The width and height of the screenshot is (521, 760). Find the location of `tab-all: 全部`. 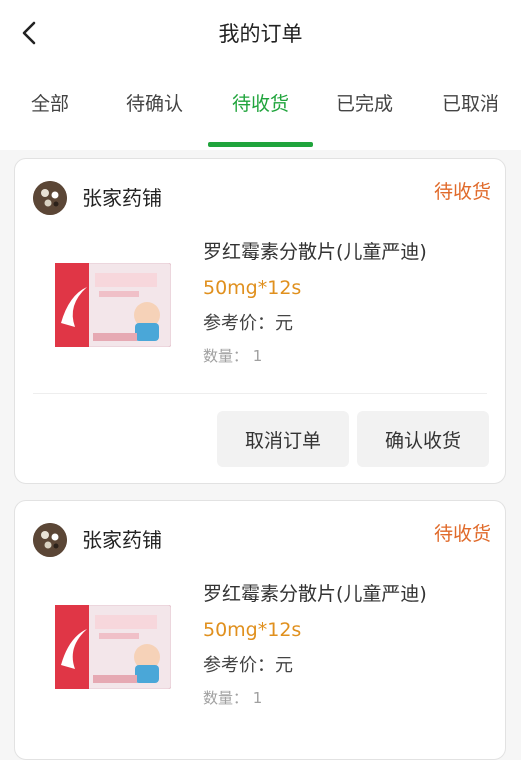

tab-all: 全部 is located at coordinates (50, 104).